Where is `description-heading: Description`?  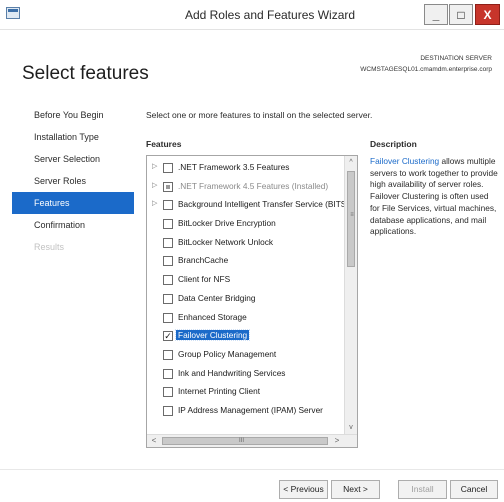
description-heading: Description is located at coordinates (393, 144).